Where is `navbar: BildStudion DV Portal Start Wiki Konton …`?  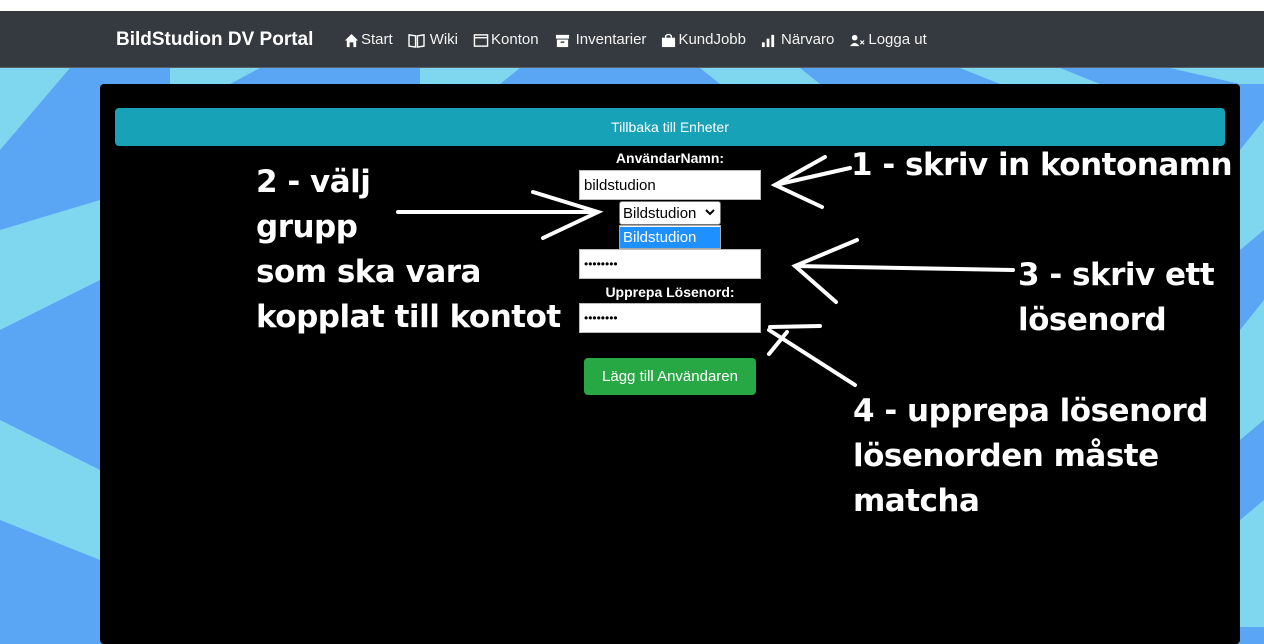
navbar: BildStudion DV Portal Start Wiki Konton … is located at coordinates (632, 39).